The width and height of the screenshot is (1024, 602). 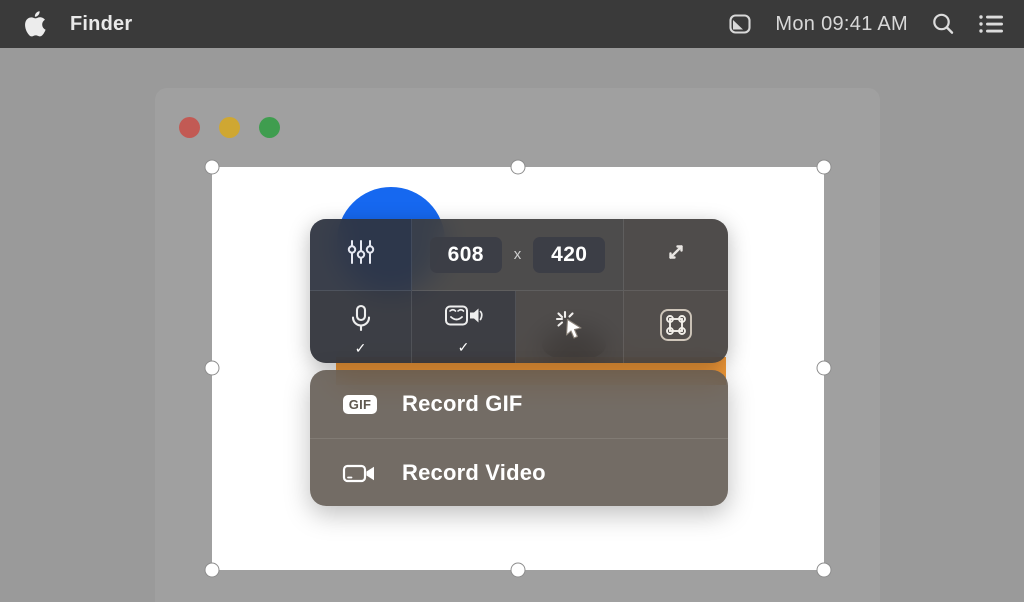 What do you see at coordinates (824, 570) in the screenshot?
I see `selection-handle-bottom-right` at bounding box center [824, 570].